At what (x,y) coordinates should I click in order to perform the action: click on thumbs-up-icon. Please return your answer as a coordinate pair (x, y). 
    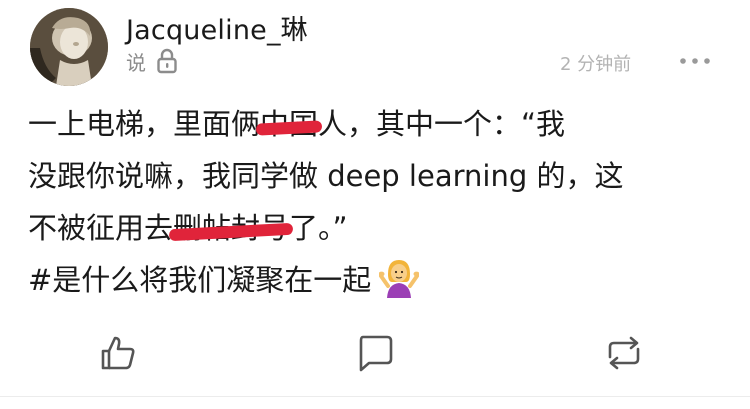
    Looking at the image, I should click on (118, 353).